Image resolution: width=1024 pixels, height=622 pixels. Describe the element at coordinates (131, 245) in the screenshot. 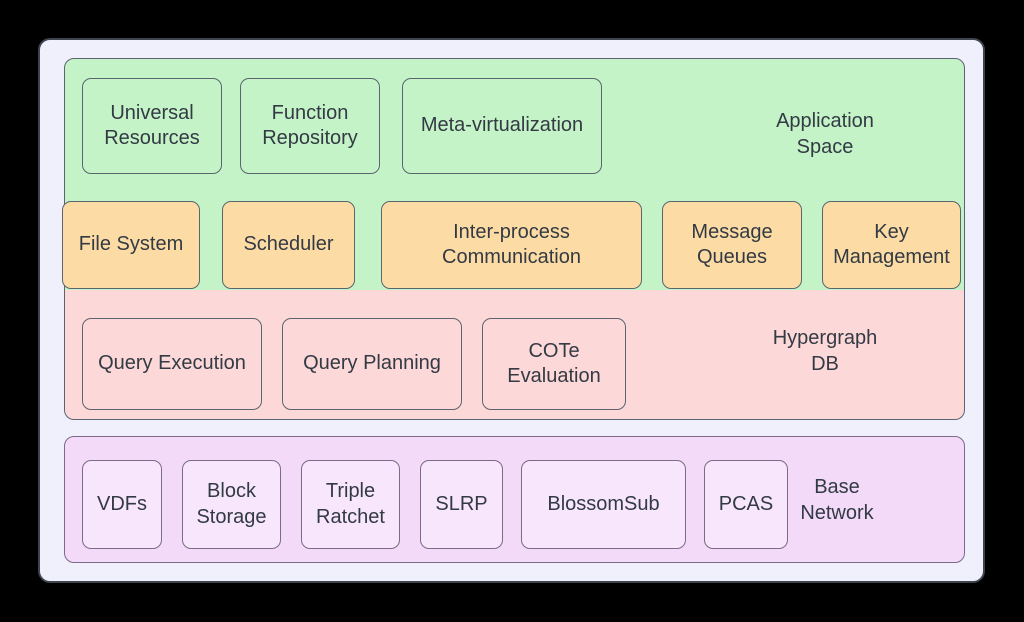

I see `node-file-system: File System` at that location.